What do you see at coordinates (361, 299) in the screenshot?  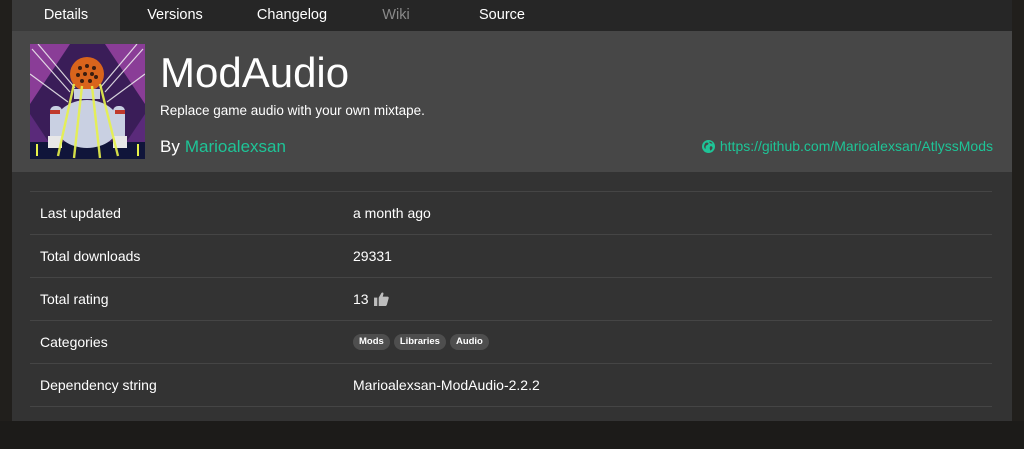 I see `total-rating-value: 13` at bounding box center [361, 299].